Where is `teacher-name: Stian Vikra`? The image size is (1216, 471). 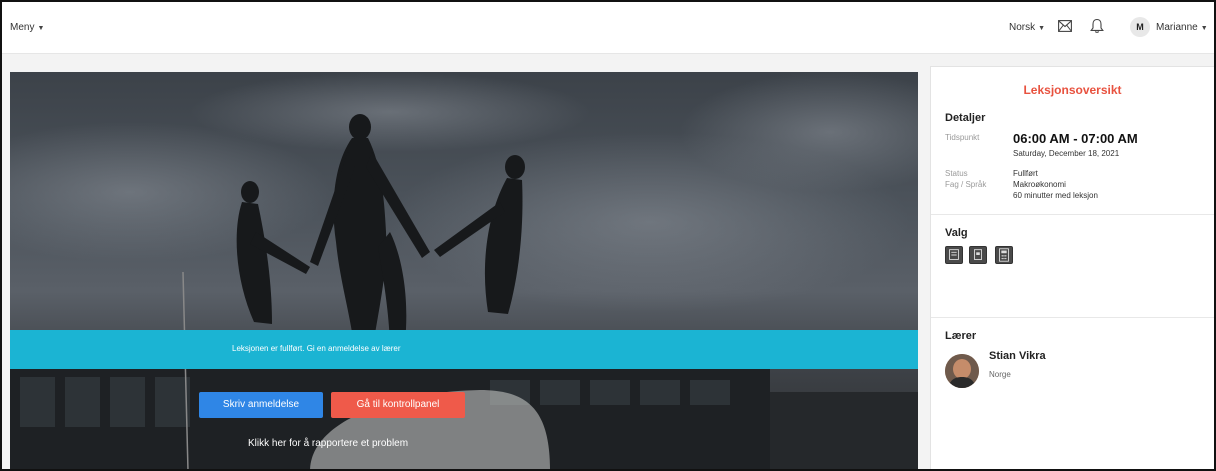 teacher-name: Stian Vikra is located at coordinates (1017, 356).